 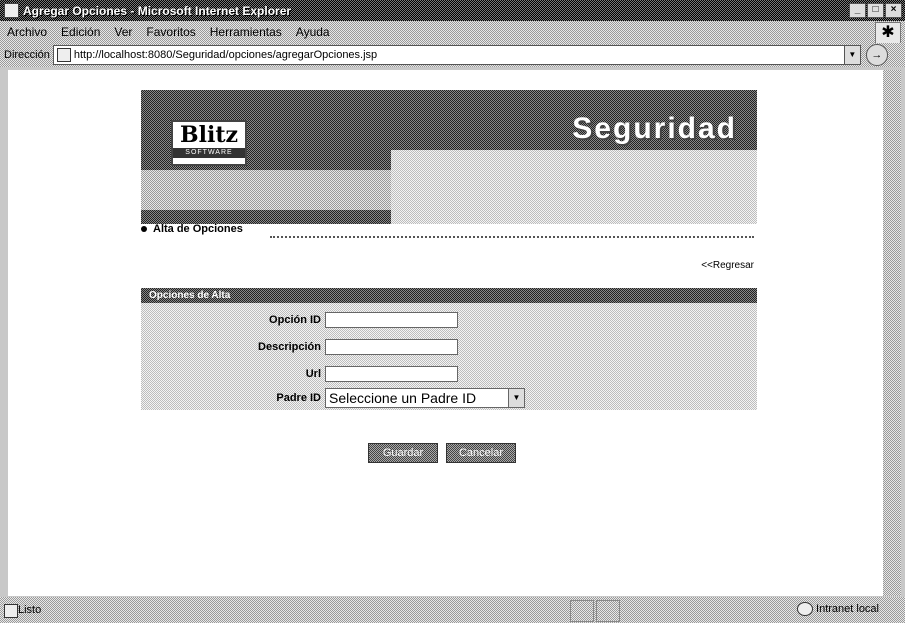 What do you see at coordinates (63, 55) in the screenshot?
I see `page-icon` at bounding box center [63, 55].